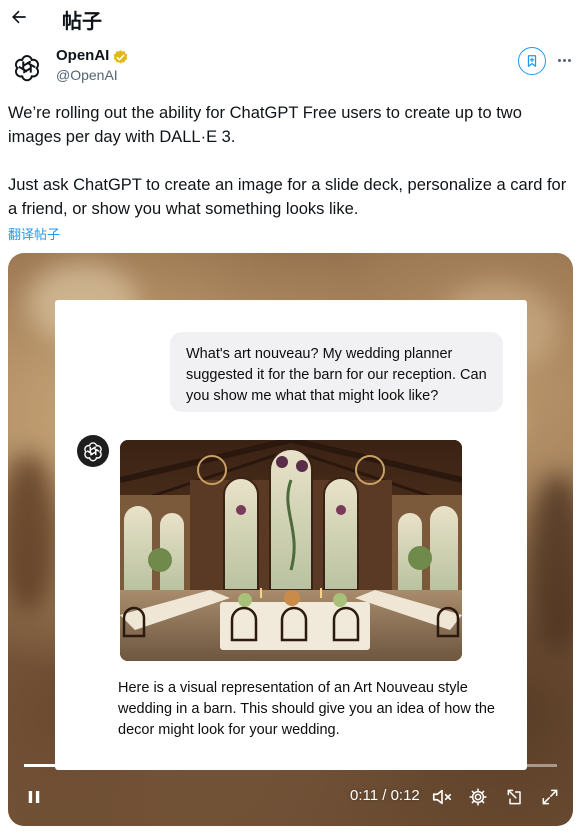  What do you see at coordinates (269, 765) in the screenshot?
I see `video-progress-fill` at bounding box center [269, 765].